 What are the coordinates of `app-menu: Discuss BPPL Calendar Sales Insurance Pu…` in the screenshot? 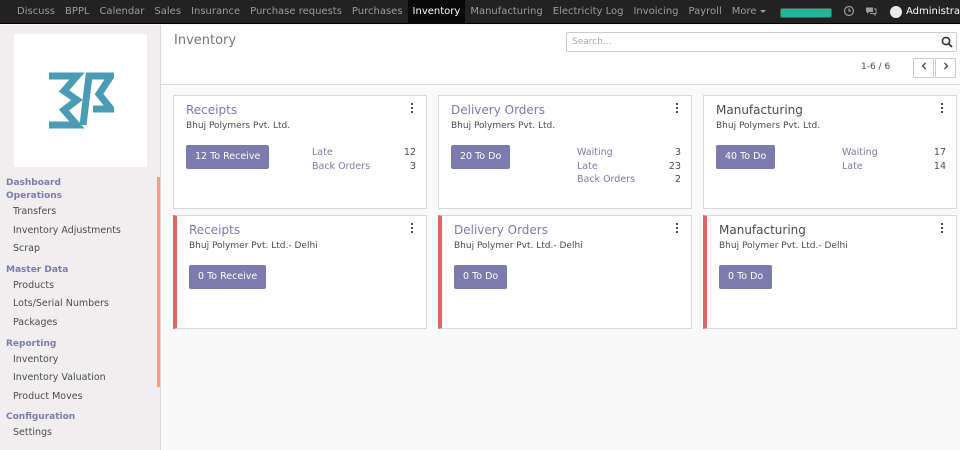 It's located at (391, 12).